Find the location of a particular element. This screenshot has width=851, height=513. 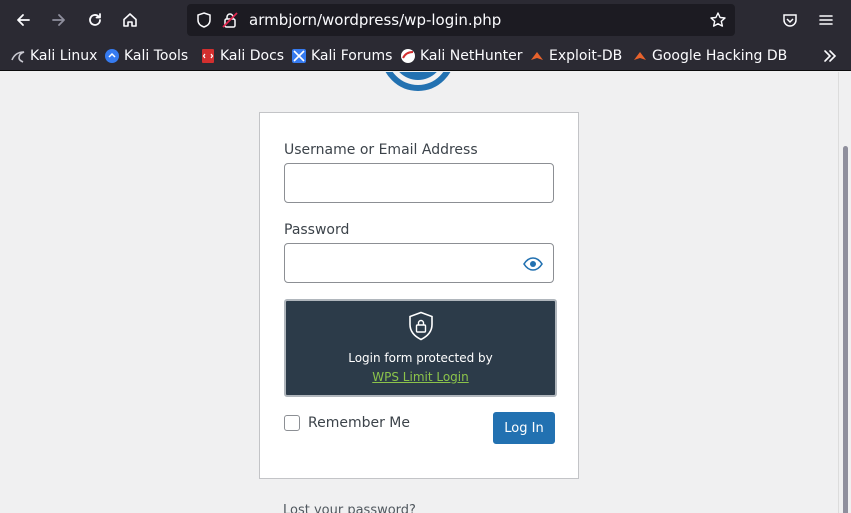

bookmark-exploit-db: Exploit-DB is located at coordinates (575, 56).